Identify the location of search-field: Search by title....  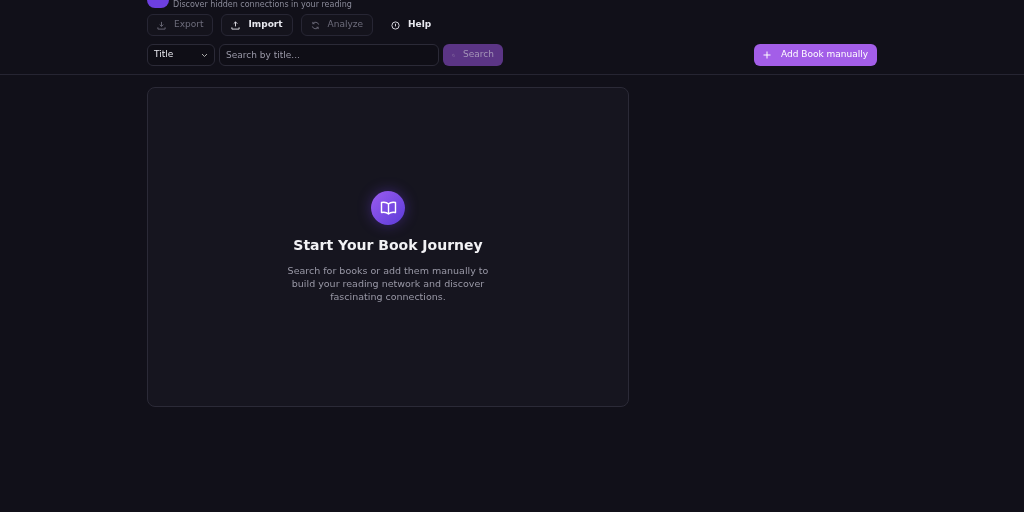
(329, 55).